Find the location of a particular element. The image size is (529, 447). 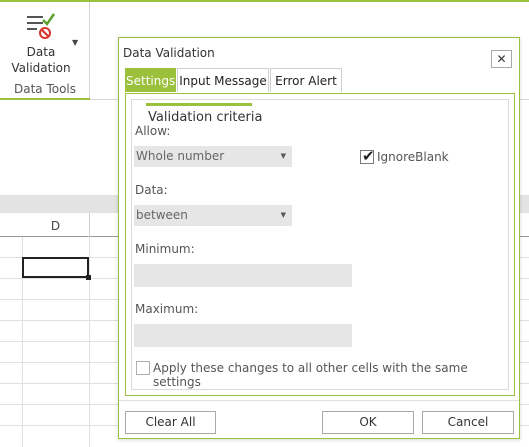

ignore-blank-label: IgnoreBlank is located at coordinates (413, 157).